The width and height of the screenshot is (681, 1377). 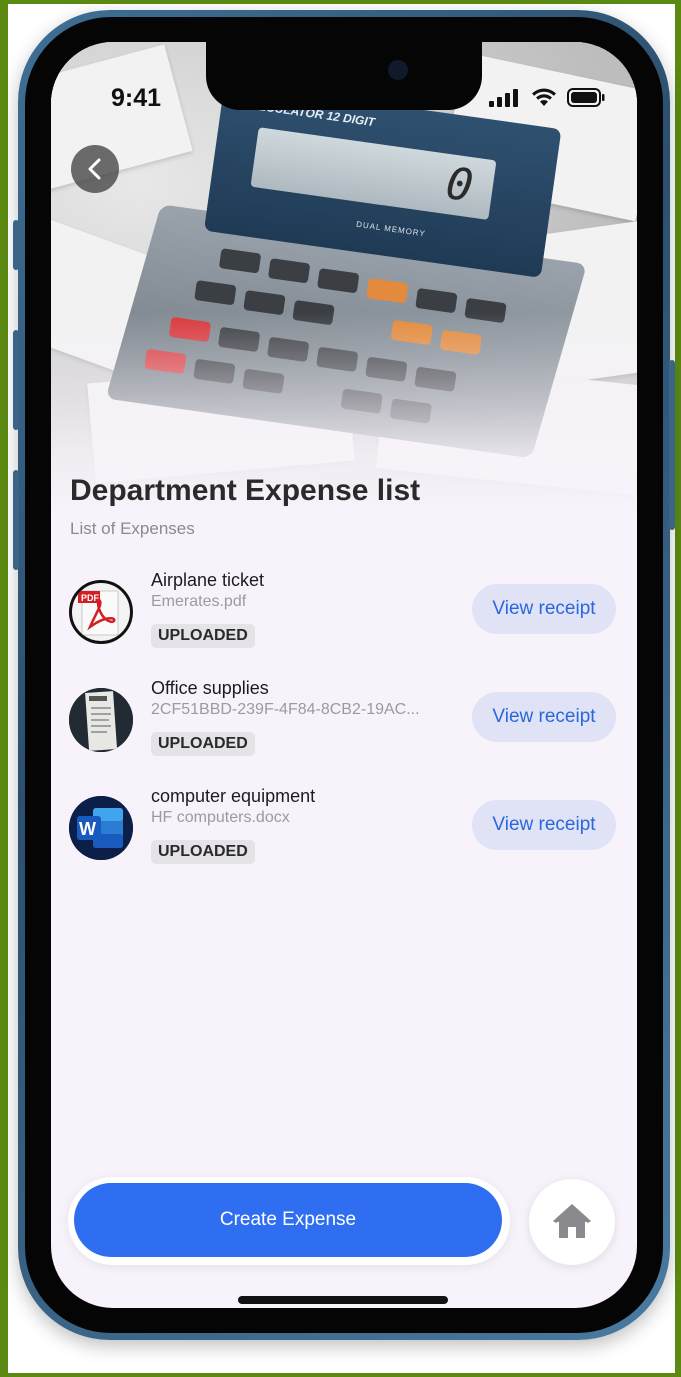 What do you see at coordinates (459, 185) in the screenshot?
I see `calculator-display: 0` at bounding box center [459, 185].